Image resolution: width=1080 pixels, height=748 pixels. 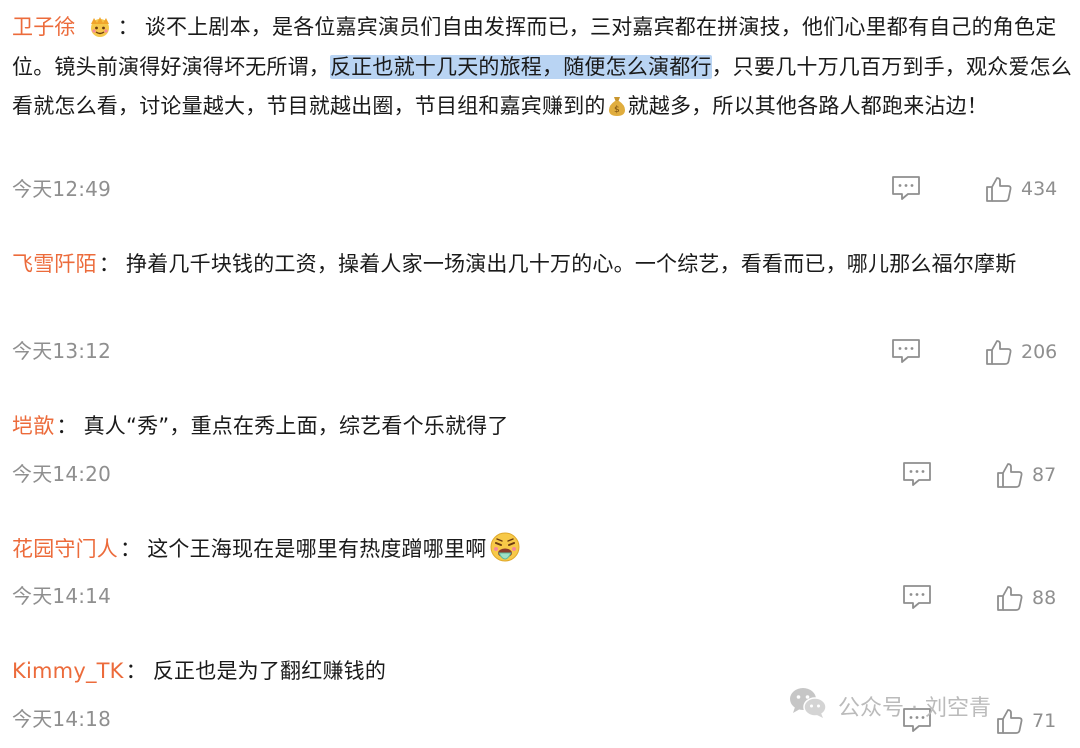 I want to click on wechat-logo-icon, so click(x=813, y=706).